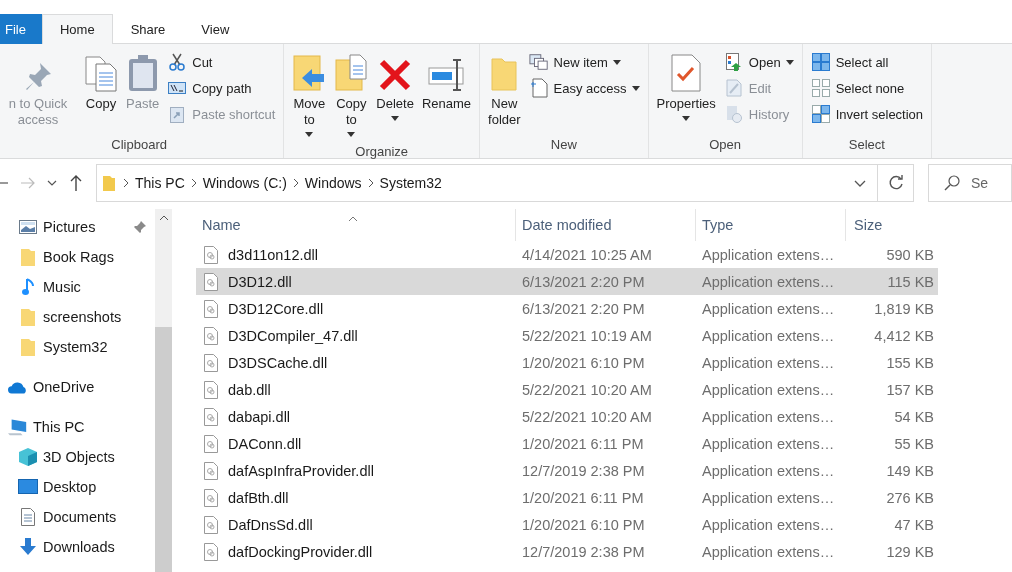  I want to click on size-cell-text: 47 KB, so click(914, 525).